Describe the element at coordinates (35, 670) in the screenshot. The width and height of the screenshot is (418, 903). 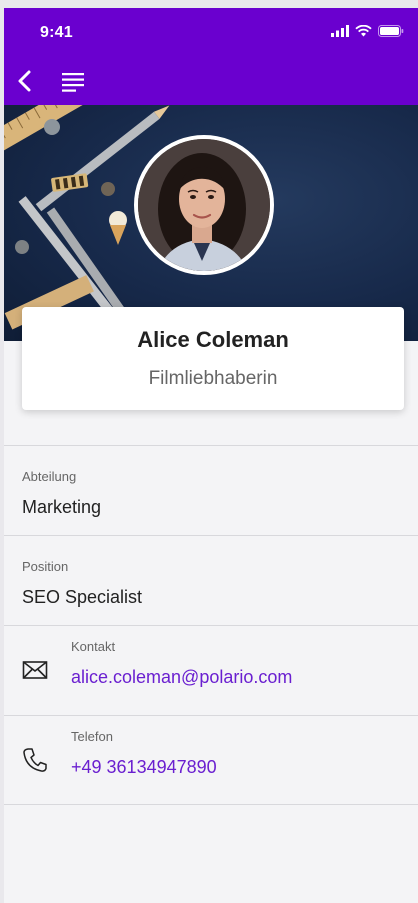
I see `mail-icon` at that location.